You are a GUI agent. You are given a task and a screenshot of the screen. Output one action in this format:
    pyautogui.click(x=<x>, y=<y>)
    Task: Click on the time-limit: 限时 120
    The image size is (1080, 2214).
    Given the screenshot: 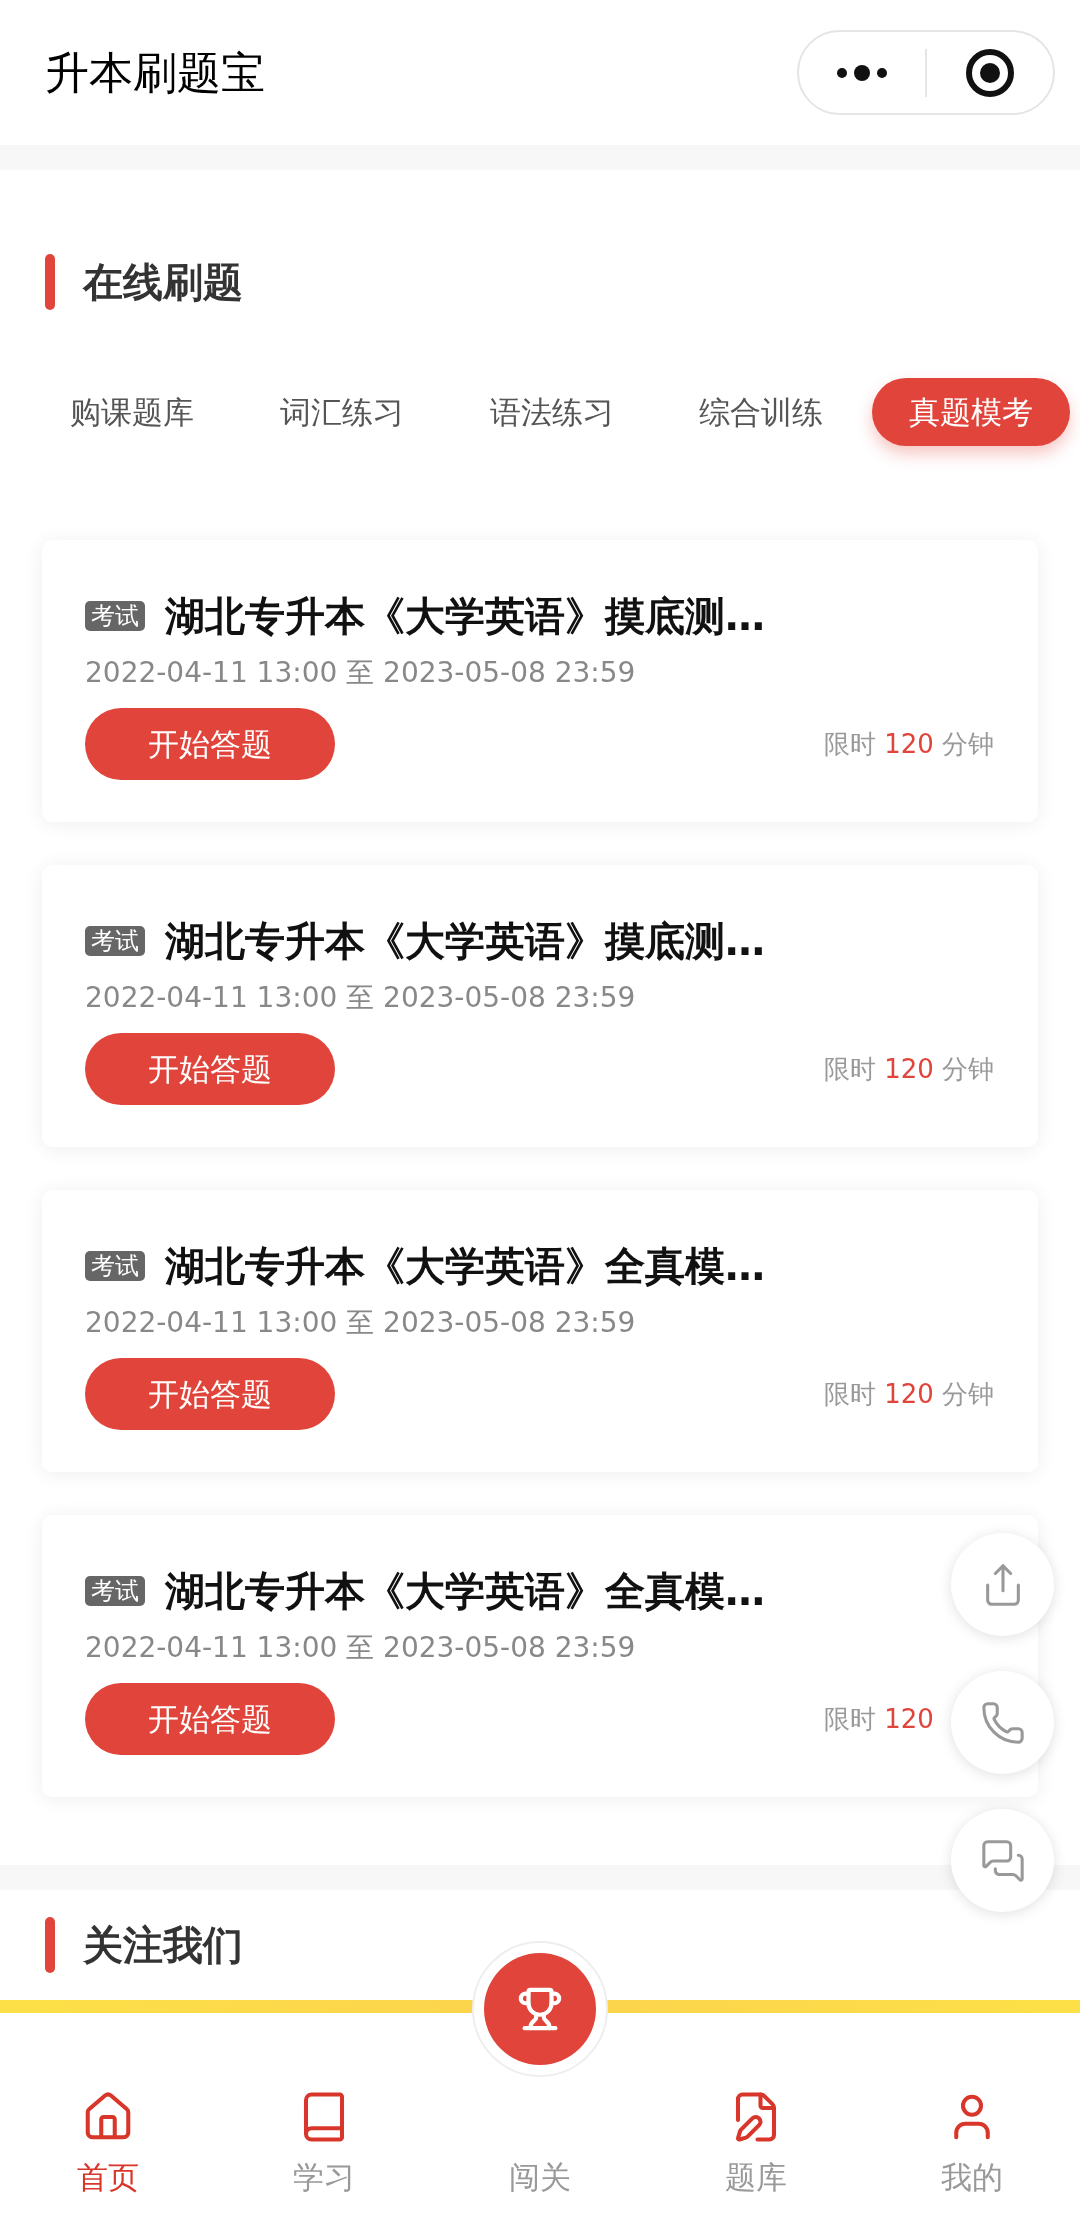 What is the action you would take?
    pyautogui.click(x=879, y=1719)
    